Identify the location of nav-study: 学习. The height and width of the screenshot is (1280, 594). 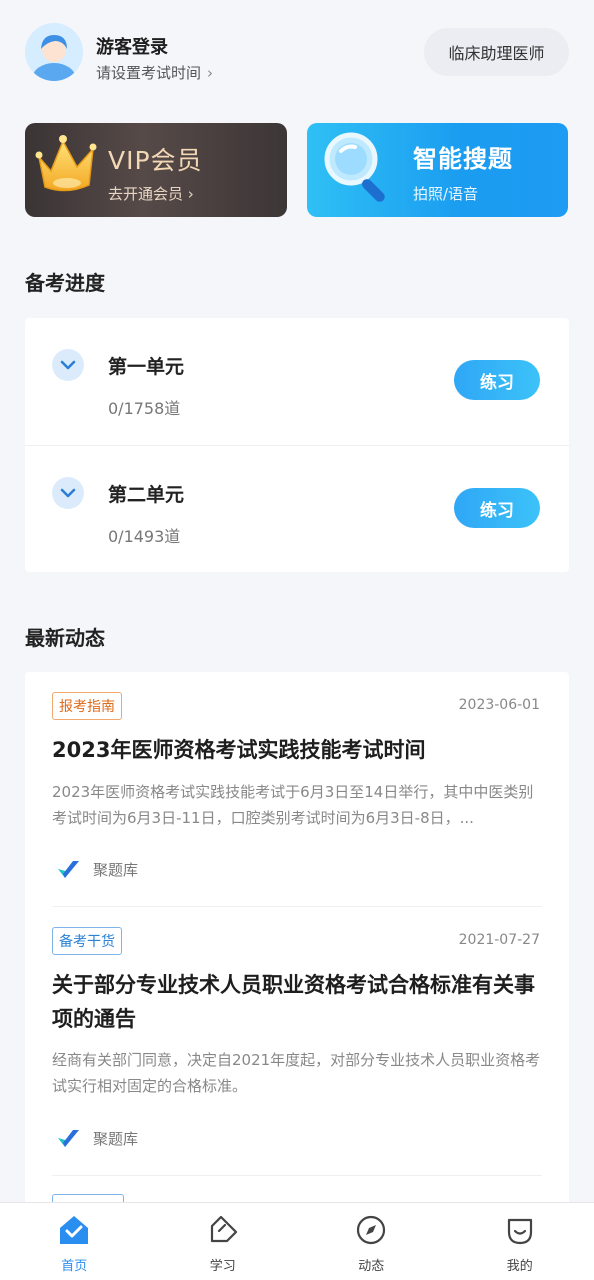
(223, 1241).